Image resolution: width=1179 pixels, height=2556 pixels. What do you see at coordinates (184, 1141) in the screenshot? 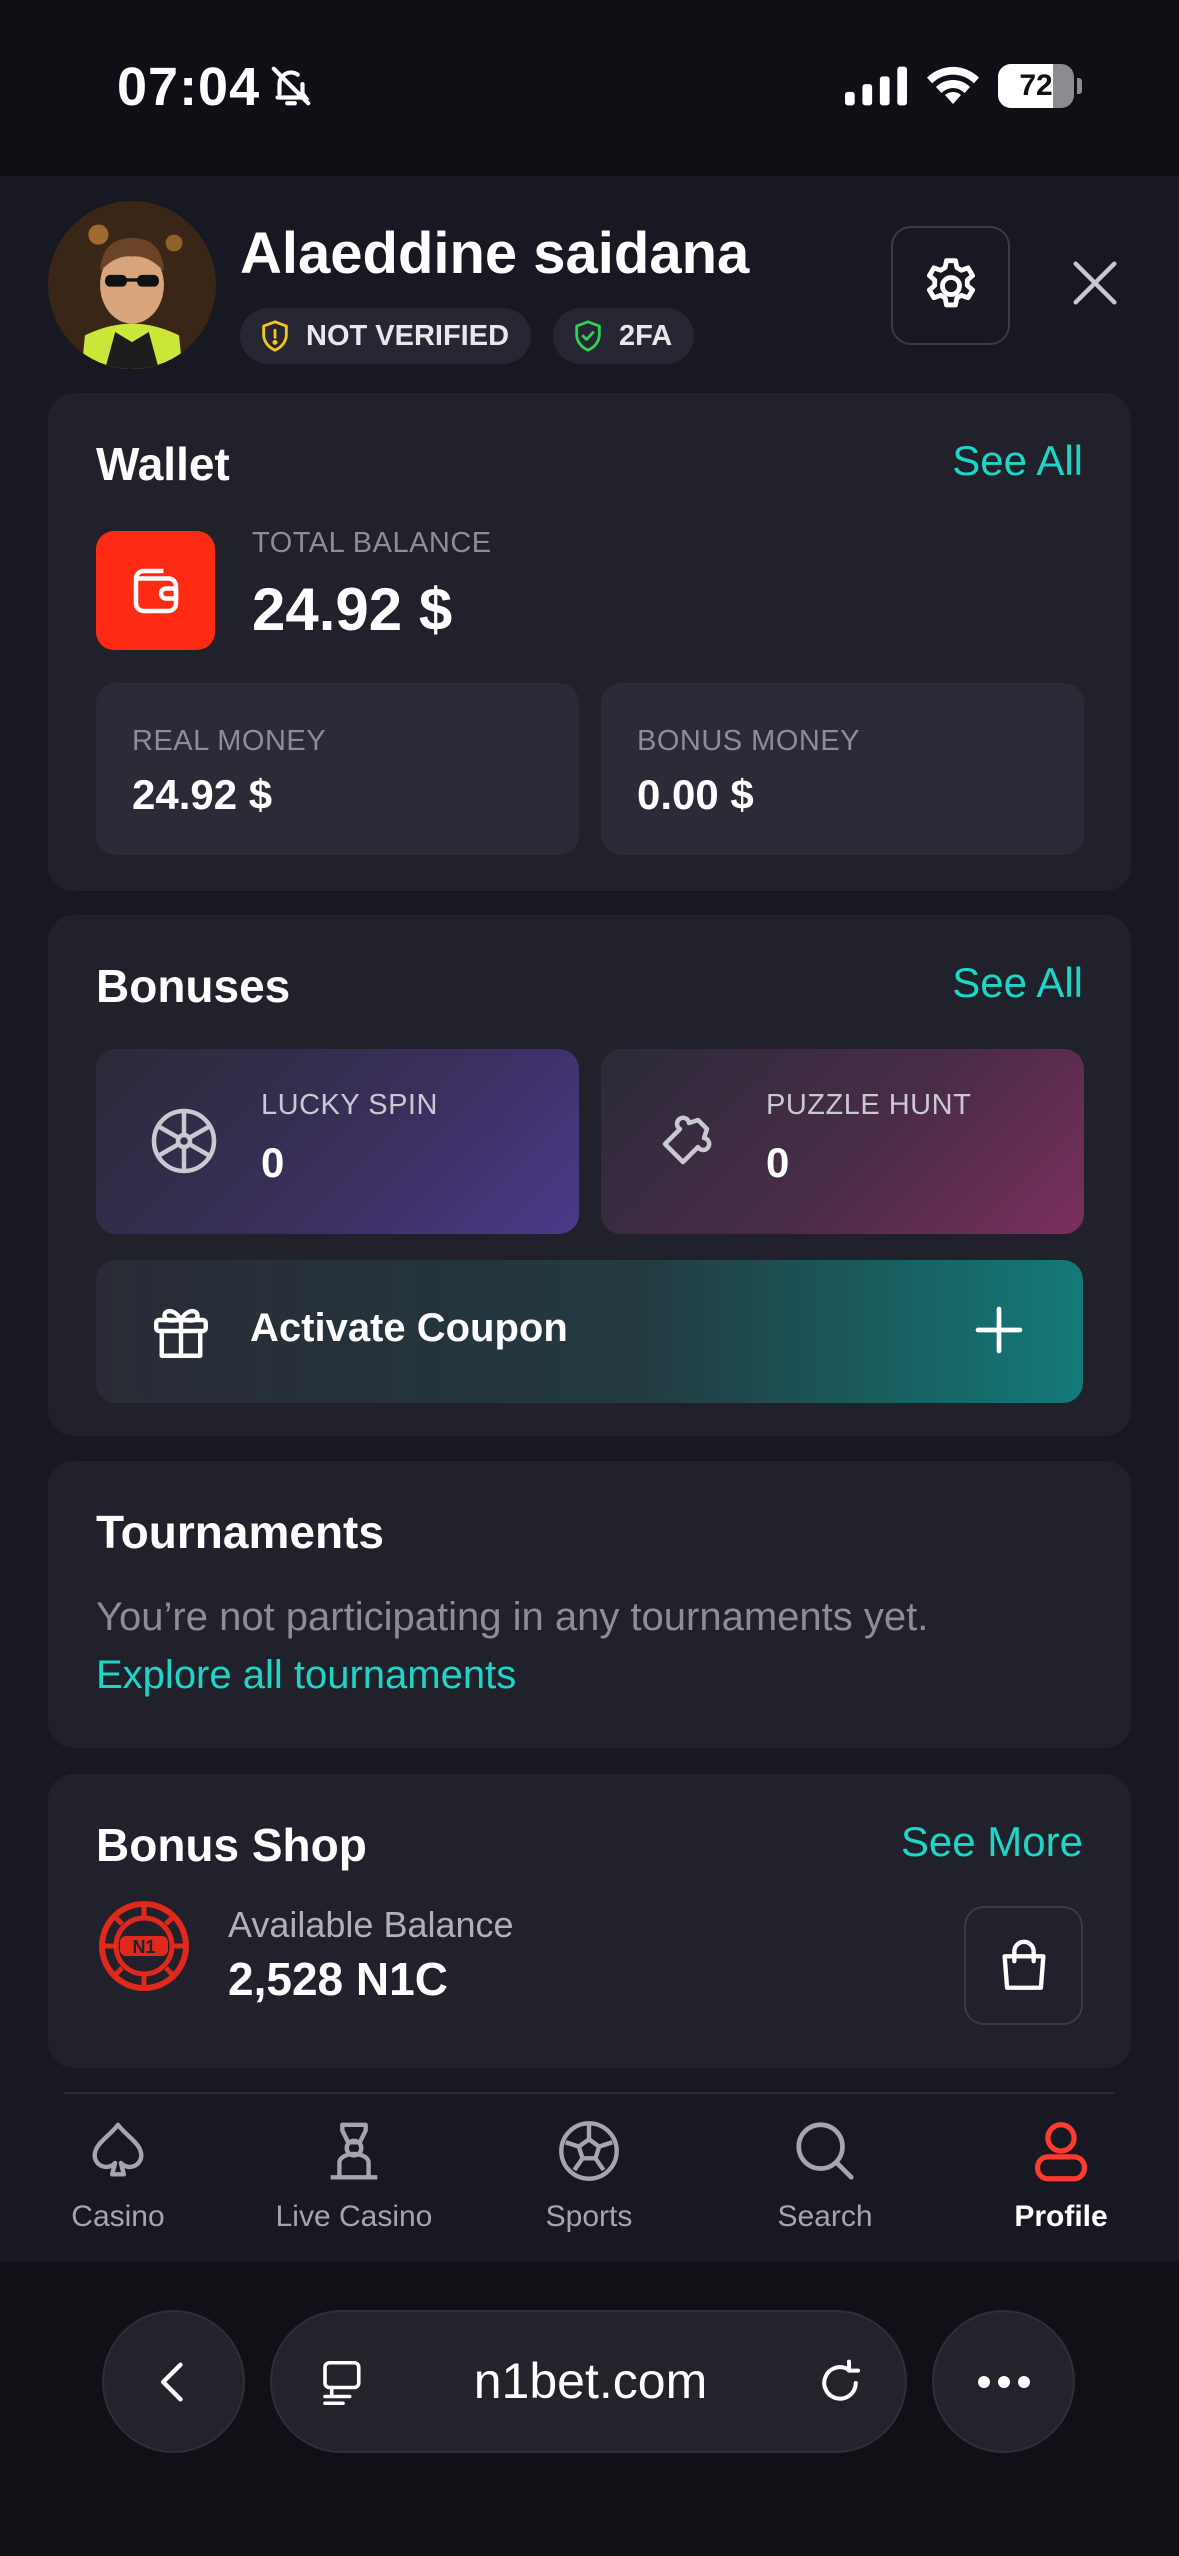
I see `wheel-icon` at bounding box center [184, 1141].